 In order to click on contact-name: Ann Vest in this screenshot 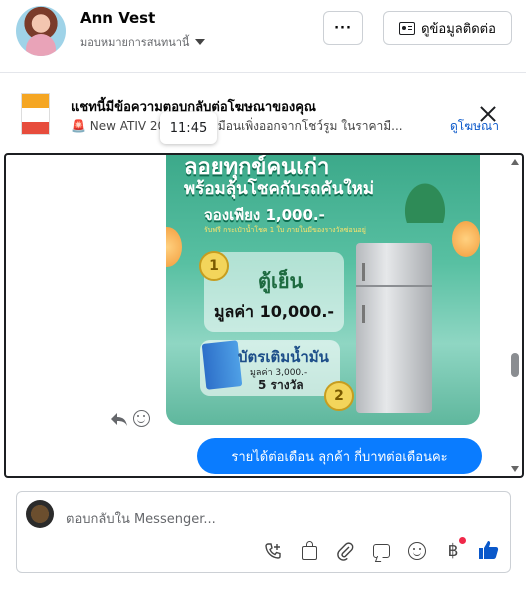, I will do `click(117, 18)`.